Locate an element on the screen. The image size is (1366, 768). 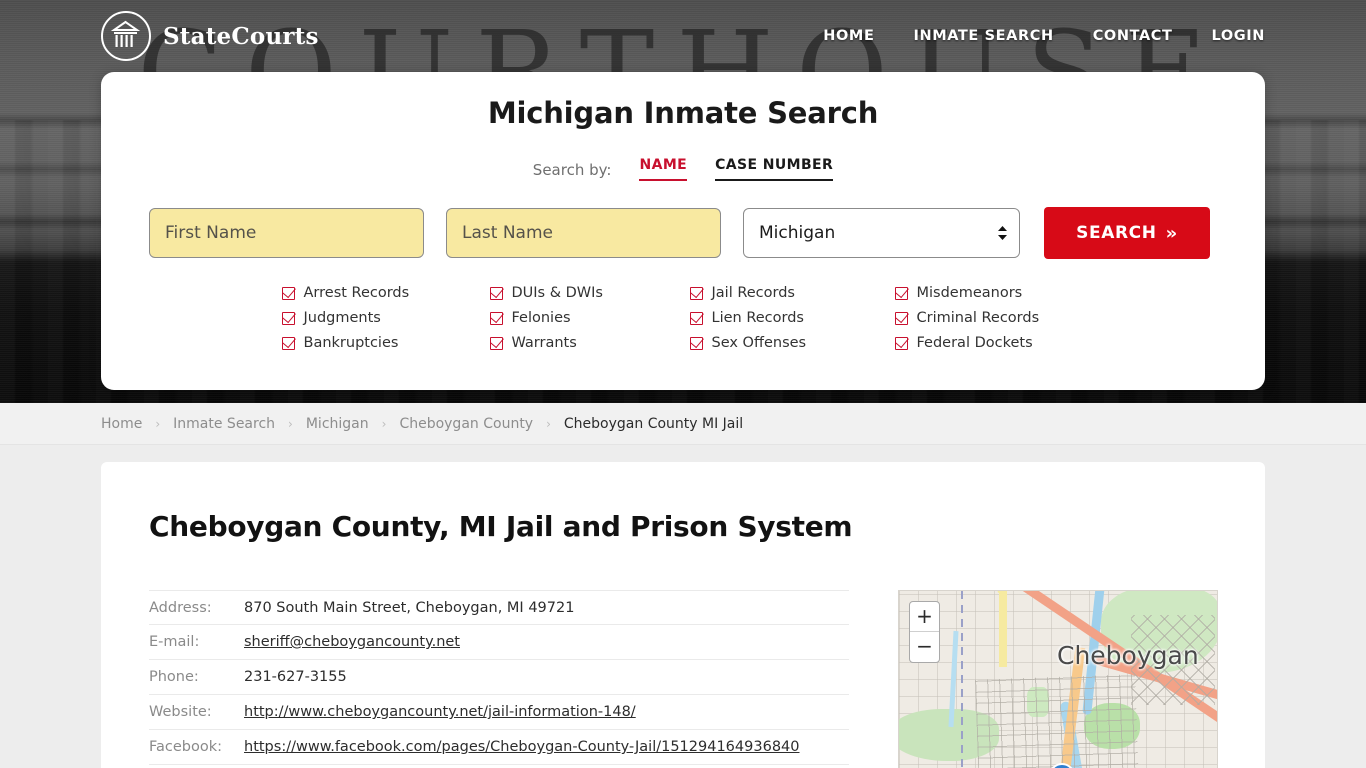
record-type-label: Sex Offenses is located at coordinates (759, 343).